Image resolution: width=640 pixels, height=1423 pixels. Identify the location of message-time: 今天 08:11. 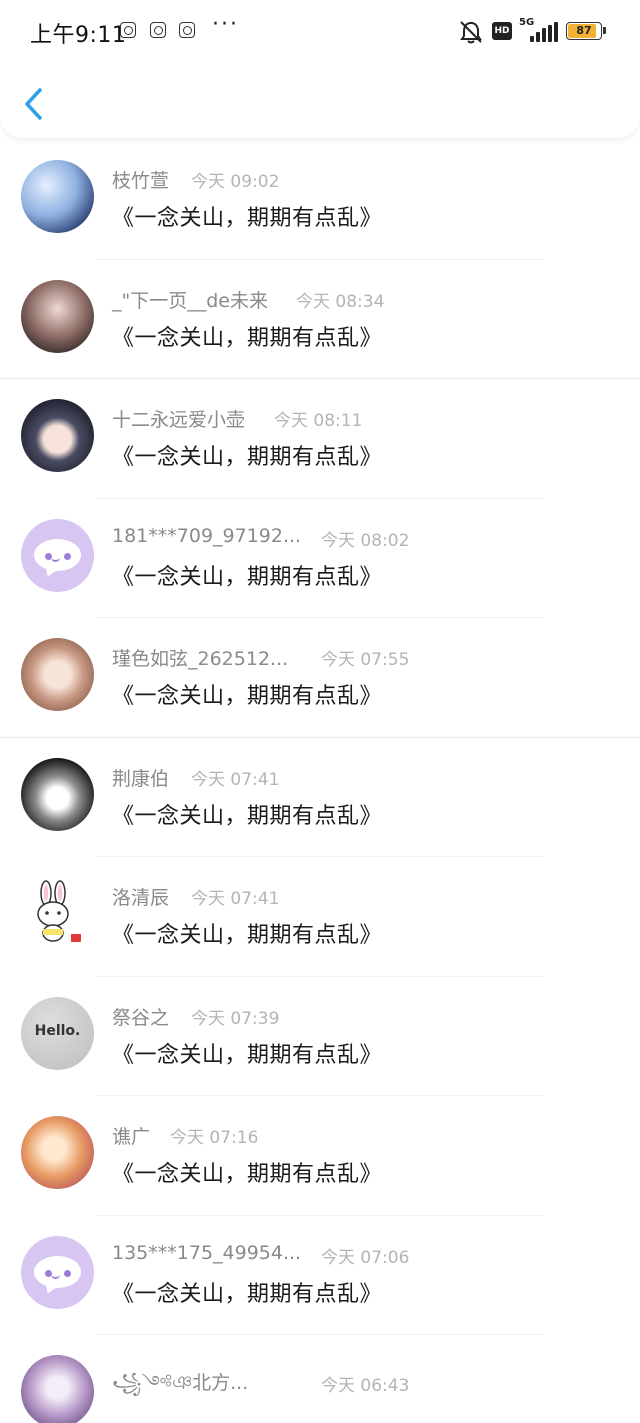
(318, 421).